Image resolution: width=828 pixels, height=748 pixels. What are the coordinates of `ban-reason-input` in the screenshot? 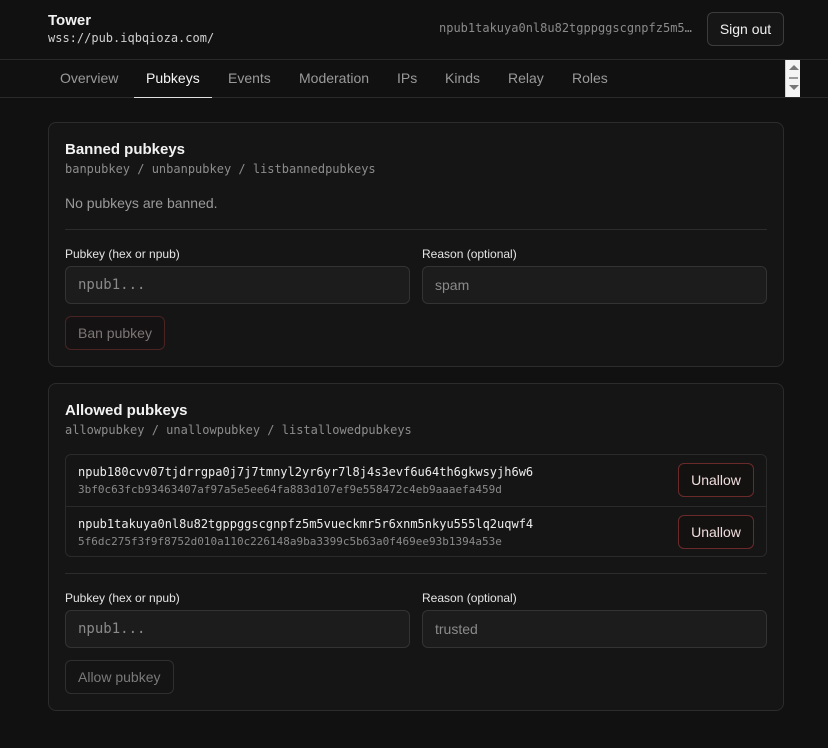 It's located at (594, 285).